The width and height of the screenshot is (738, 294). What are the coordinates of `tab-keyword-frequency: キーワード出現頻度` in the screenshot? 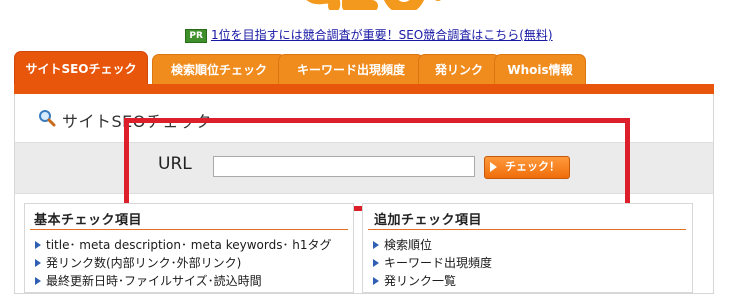 It's located at (351, 69).